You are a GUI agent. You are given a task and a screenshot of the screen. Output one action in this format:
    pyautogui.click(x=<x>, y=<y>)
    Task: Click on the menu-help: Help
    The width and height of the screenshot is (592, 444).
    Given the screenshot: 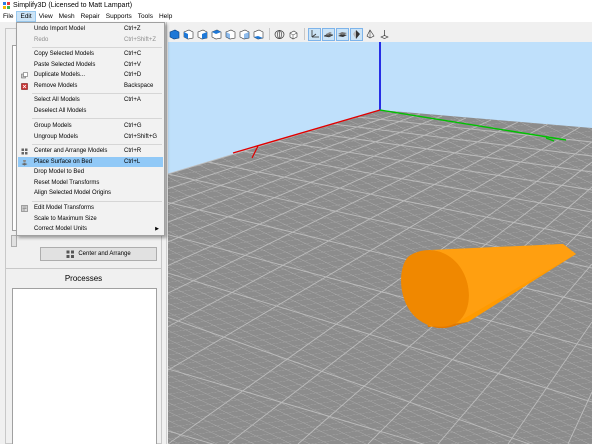 What is the action you would take?
    pyautogui.click(x=165, y=16)
    